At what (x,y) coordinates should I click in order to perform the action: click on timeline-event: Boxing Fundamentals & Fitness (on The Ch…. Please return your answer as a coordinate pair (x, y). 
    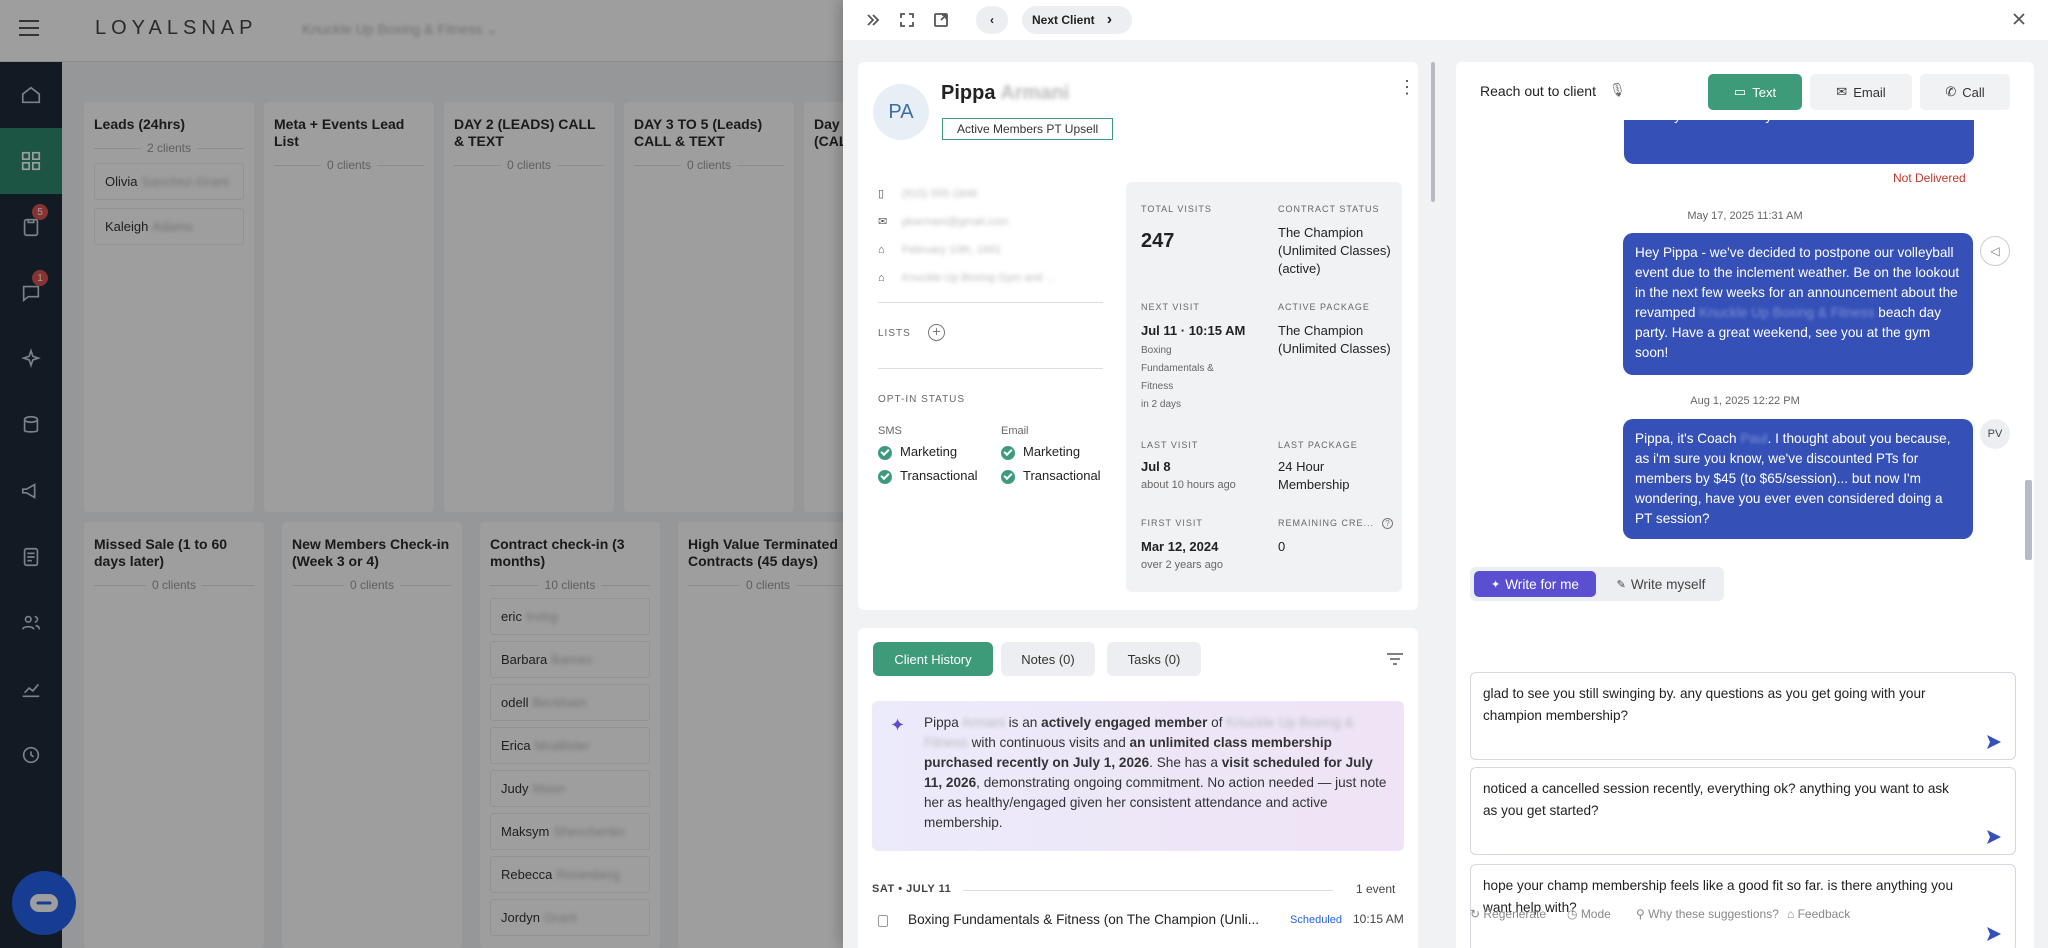
    Looking at the image, I should click on (1138, 922).